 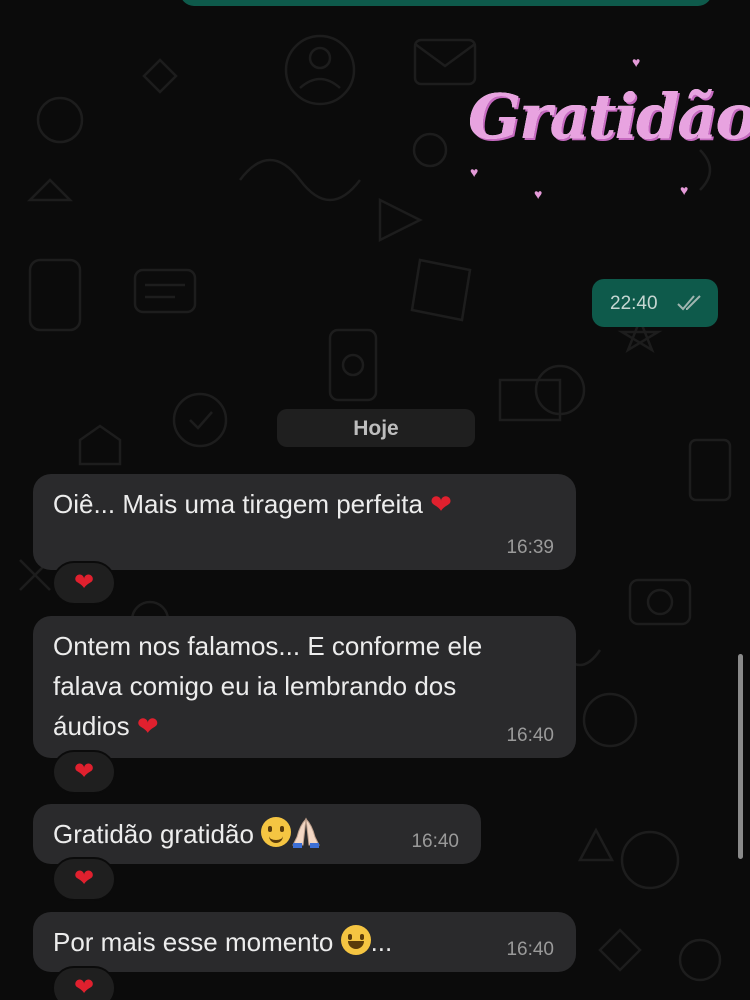 I want to click on incoming-message-bubble: Gratidão gratidão 16:40, so click(x=257, y=834).